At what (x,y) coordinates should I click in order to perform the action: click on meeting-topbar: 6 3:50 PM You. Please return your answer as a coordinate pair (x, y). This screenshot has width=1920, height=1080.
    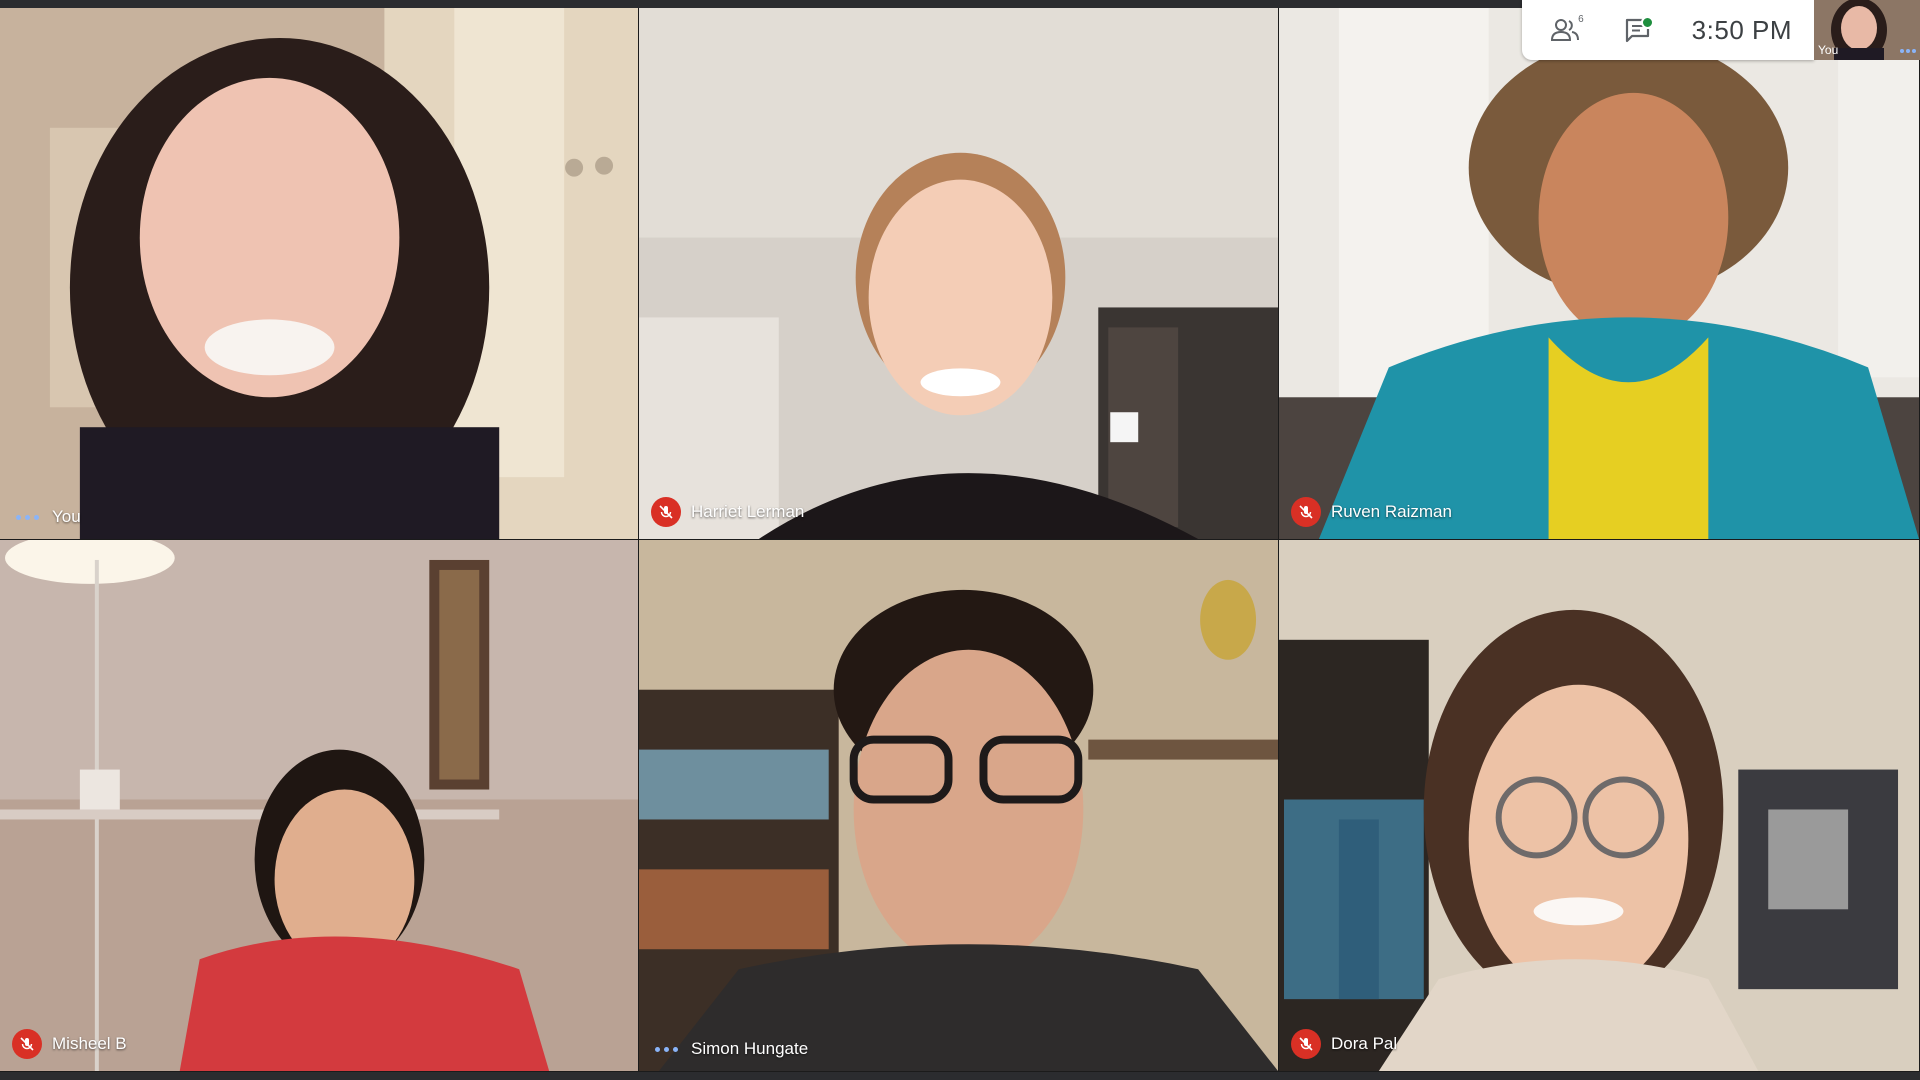
    Looking at the image, I should click on (1720, 30).